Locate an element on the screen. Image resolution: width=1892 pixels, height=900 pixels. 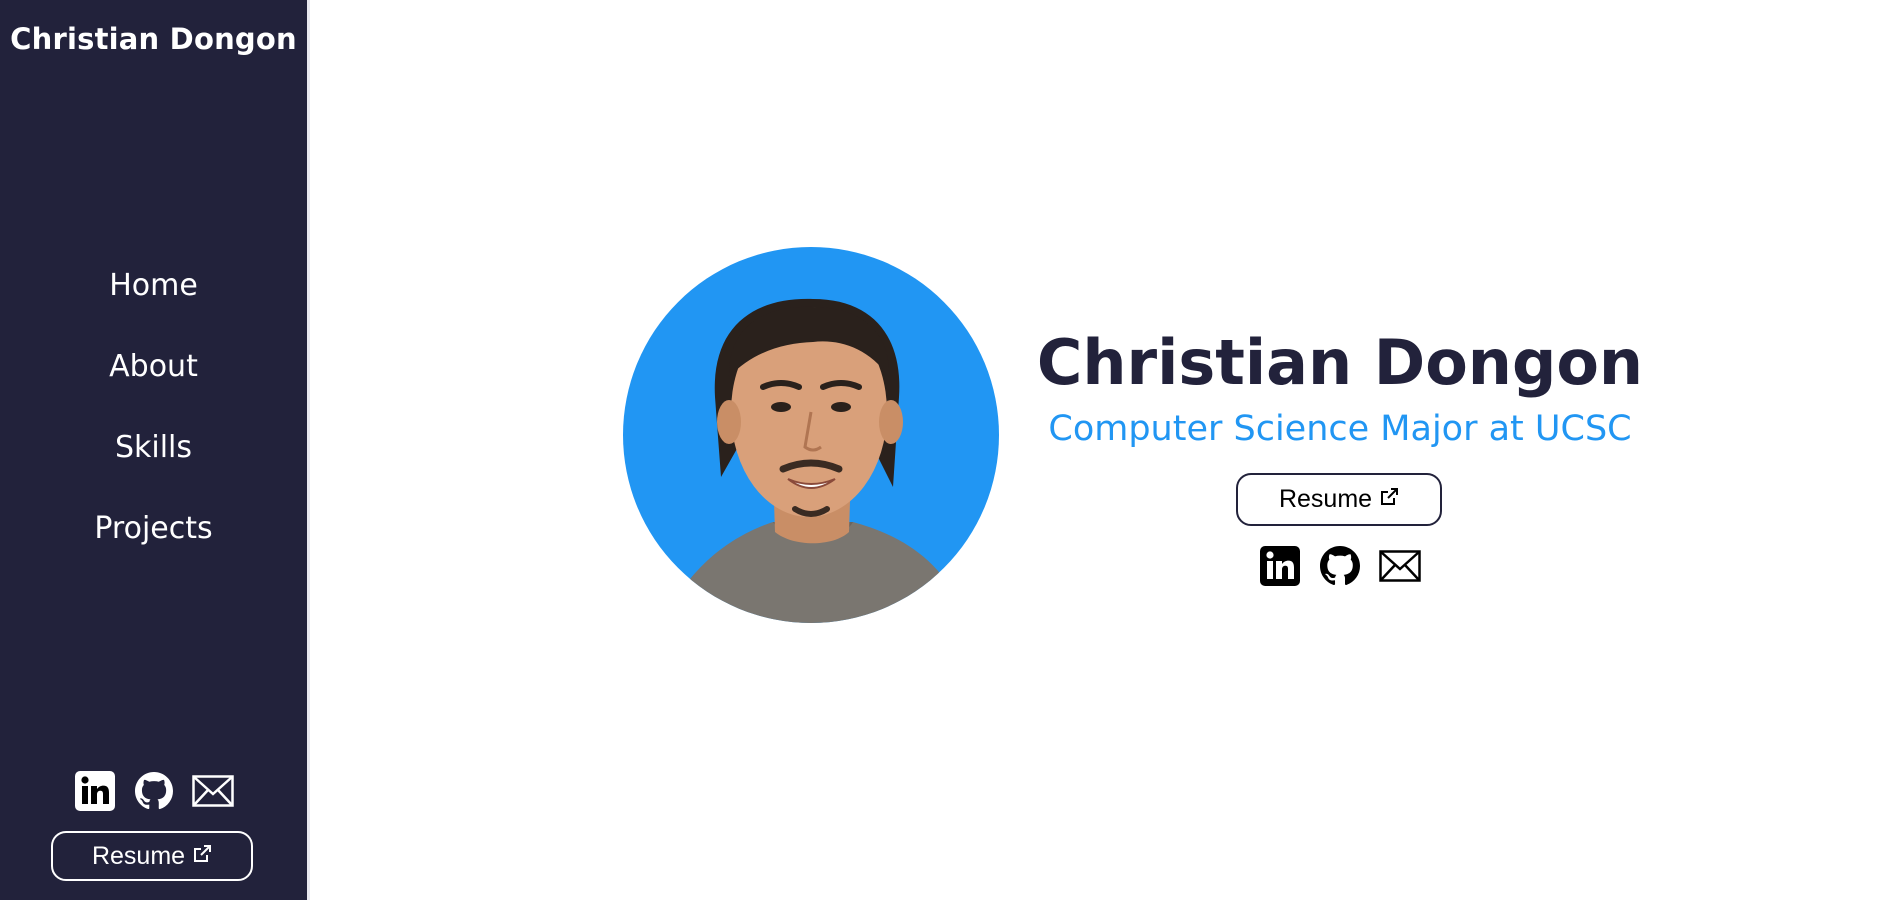
hero-name: Christian Dongon is located at coordinates (1340, 362).